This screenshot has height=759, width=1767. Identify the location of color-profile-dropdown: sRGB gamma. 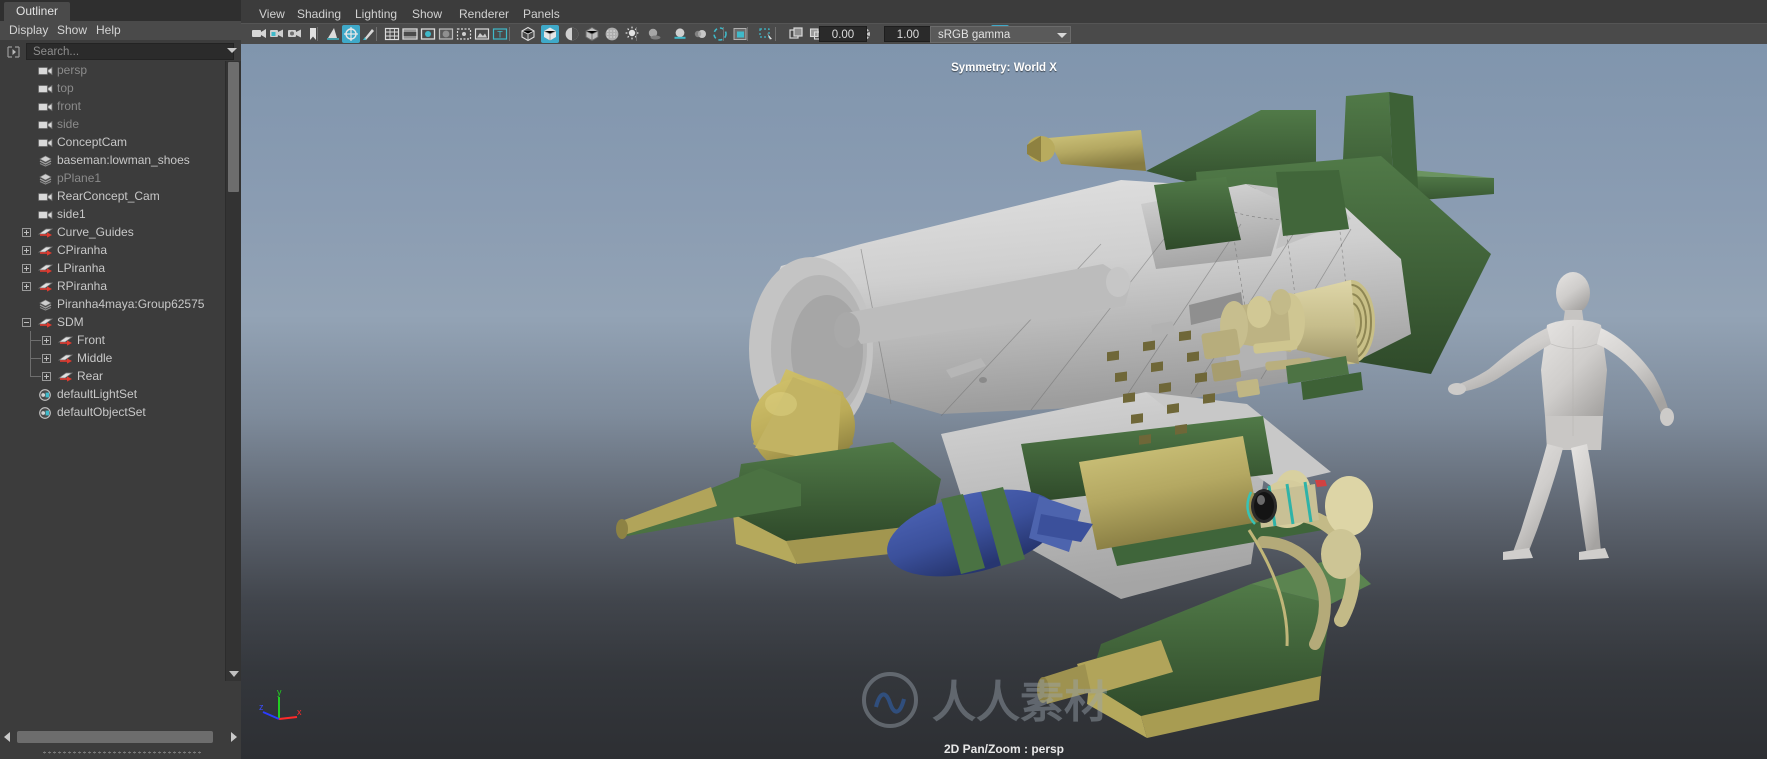
(1000, 34).